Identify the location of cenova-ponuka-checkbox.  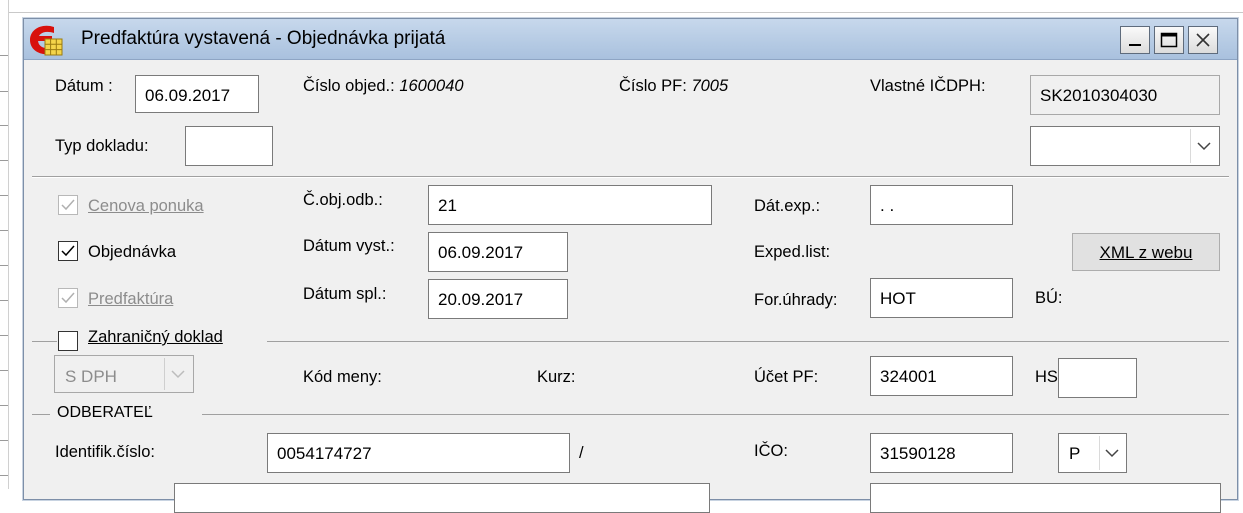
(68, 205).